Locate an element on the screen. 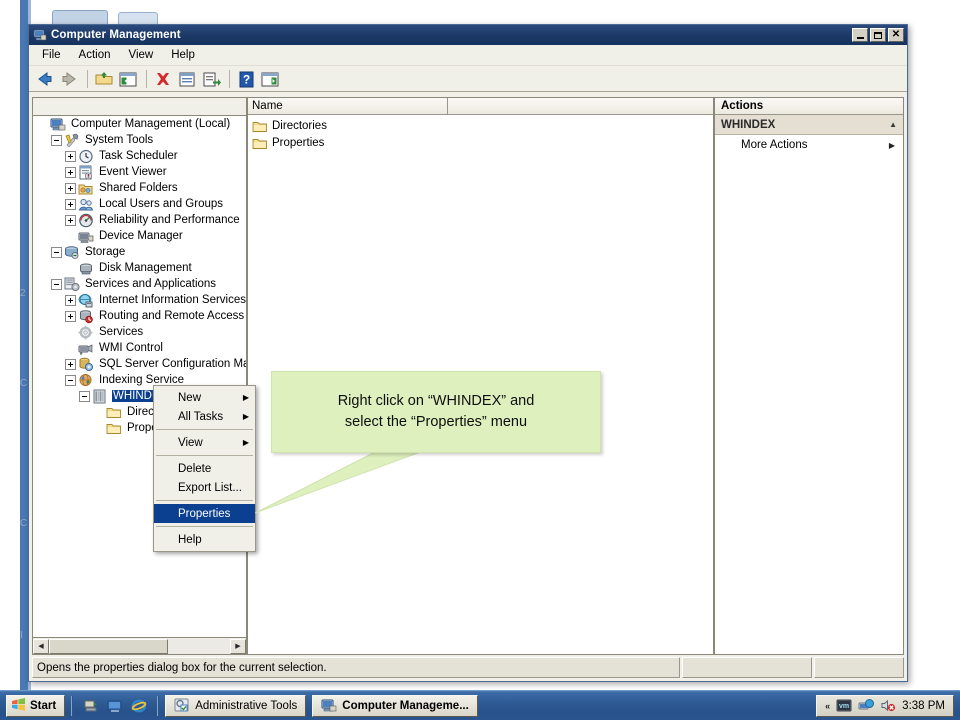 This screenshot has height=720, width=960. tree-node-shared-folders: Shared Folders is located at coordinates (139, 188).